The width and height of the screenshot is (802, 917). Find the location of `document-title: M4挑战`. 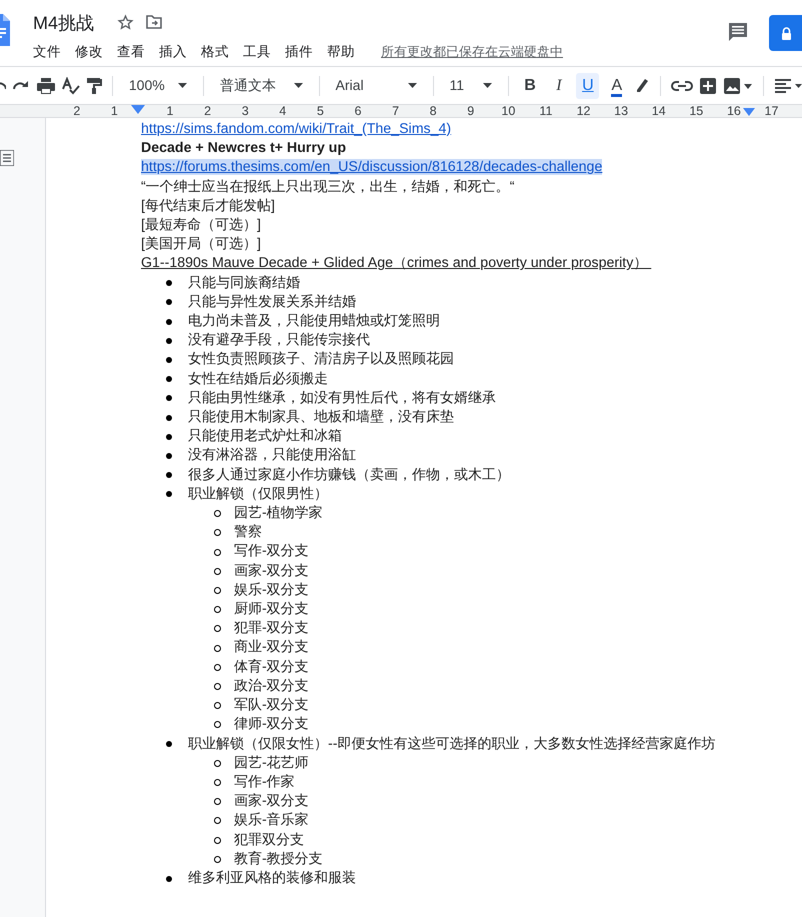

document-title: M4挑战 is located at coordinates (63, 23).